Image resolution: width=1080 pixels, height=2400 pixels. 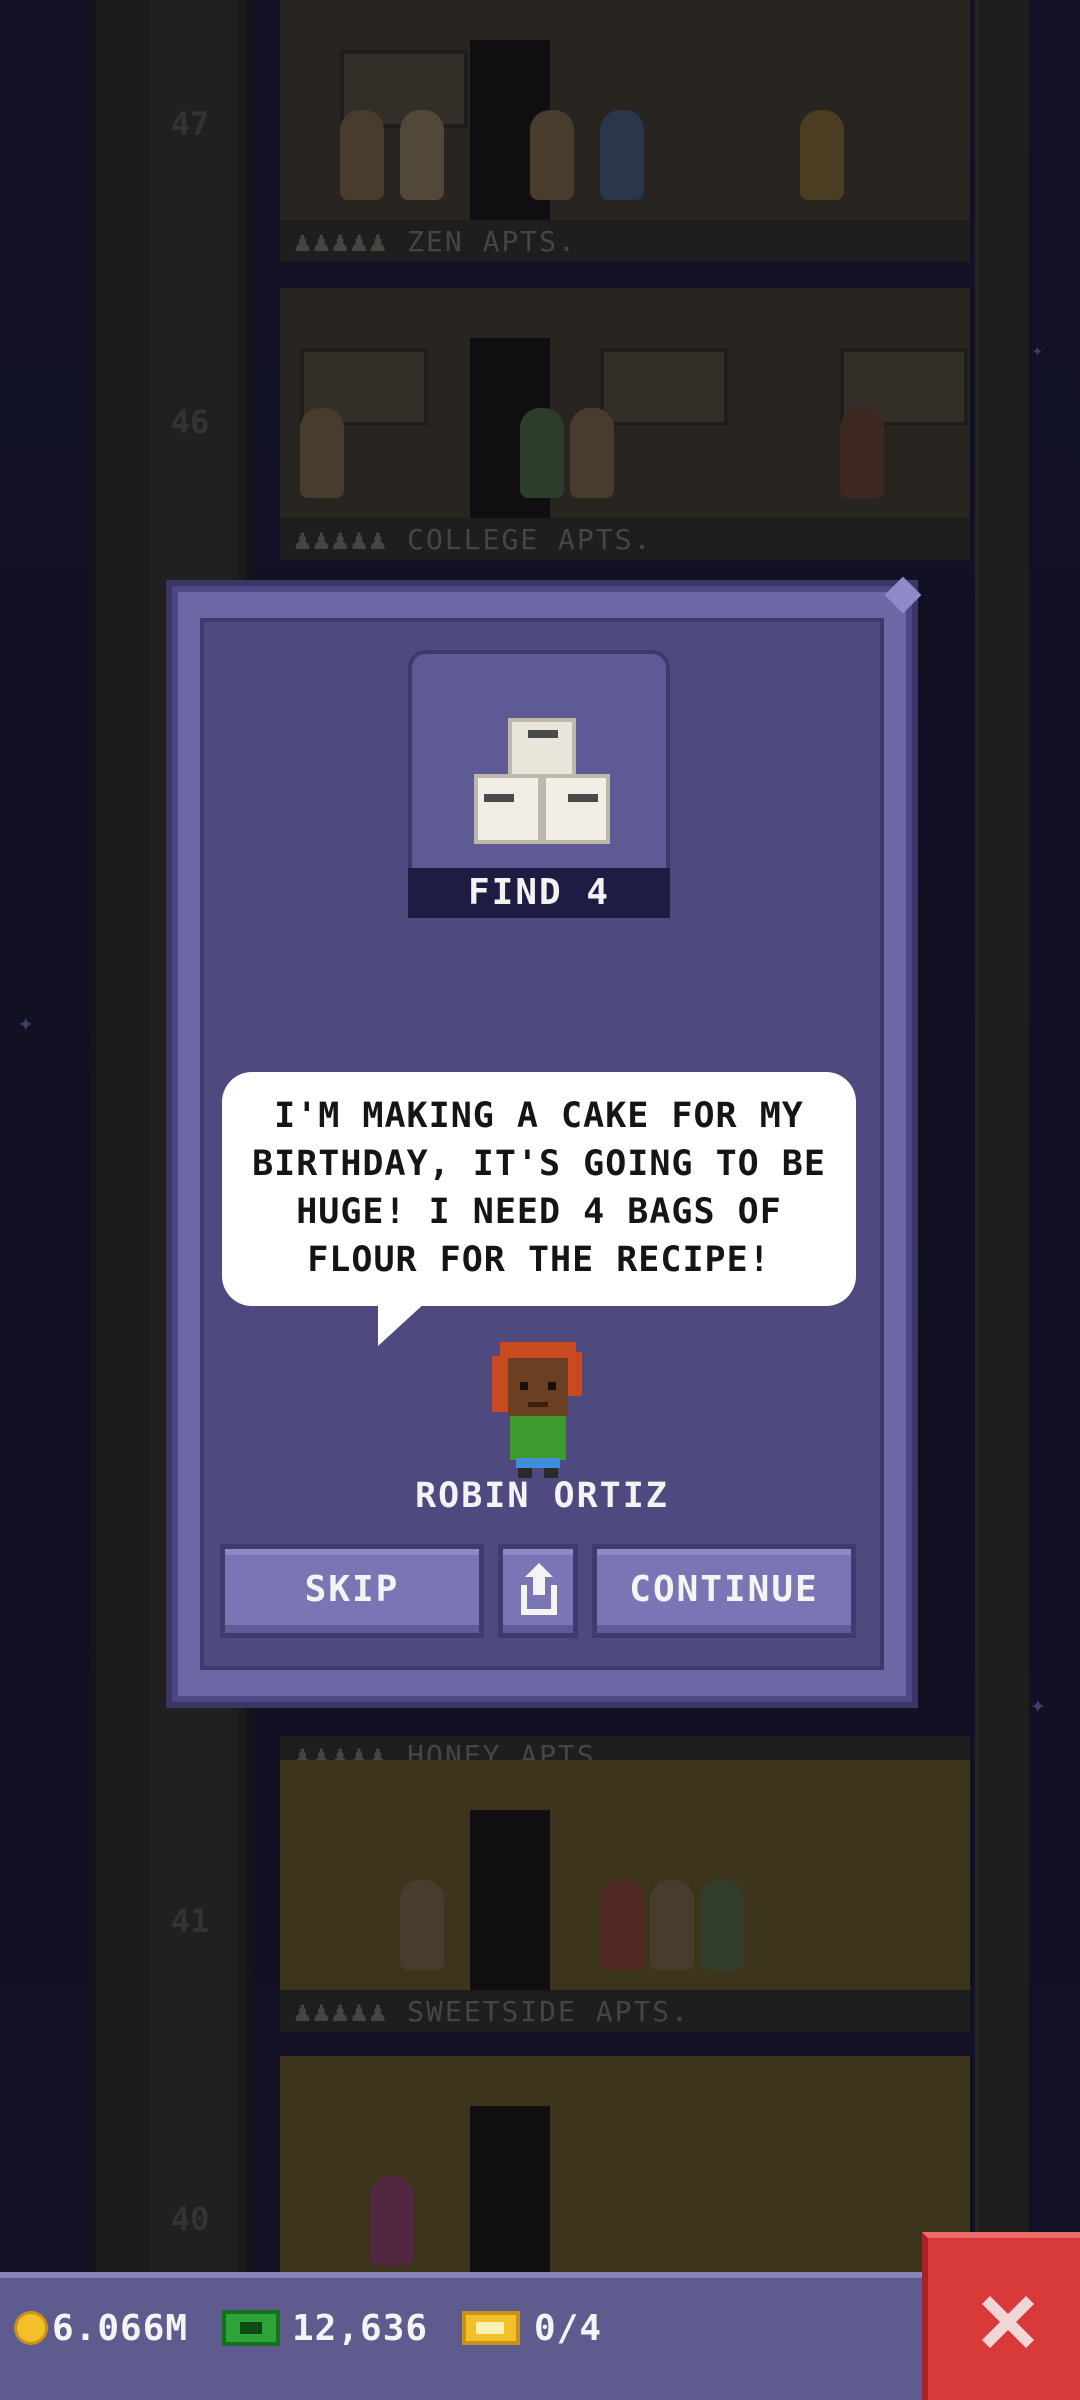 I want to click on bux-value: 12,636, so click(x=360, y=2328).